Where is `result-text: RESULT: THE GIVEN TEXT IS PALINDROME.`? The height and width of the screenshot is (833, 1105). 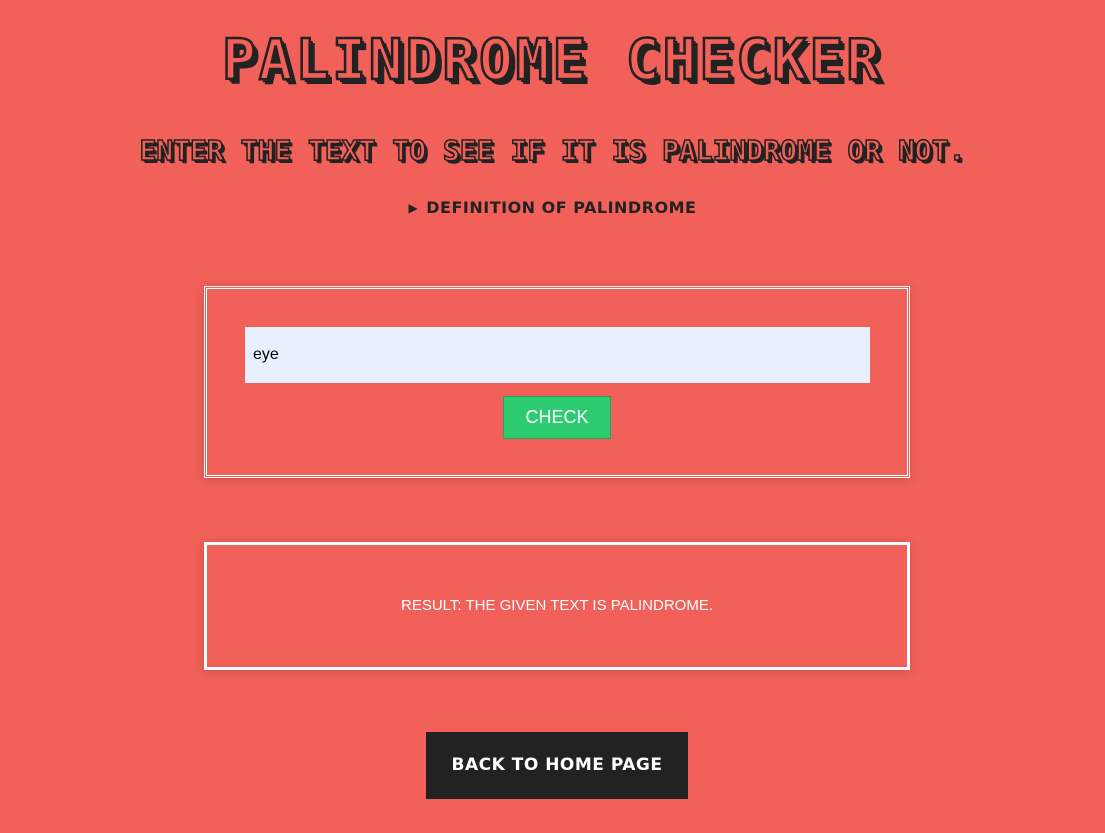
result-text: RESULT: THE GIVEN TEXT IS PALINDROME. is located at coordinates (557, 605).